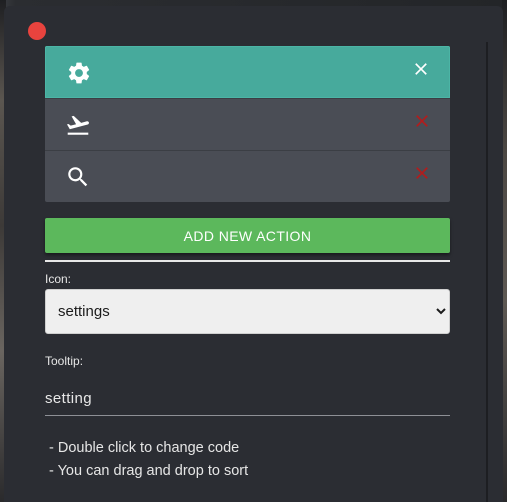 The height and width of the screenshot is (502, 507). What do you see at coordinates (77, 125) in the screenshot?
I see `airplane-takeoff-icon` at bounding box center [77, 125].